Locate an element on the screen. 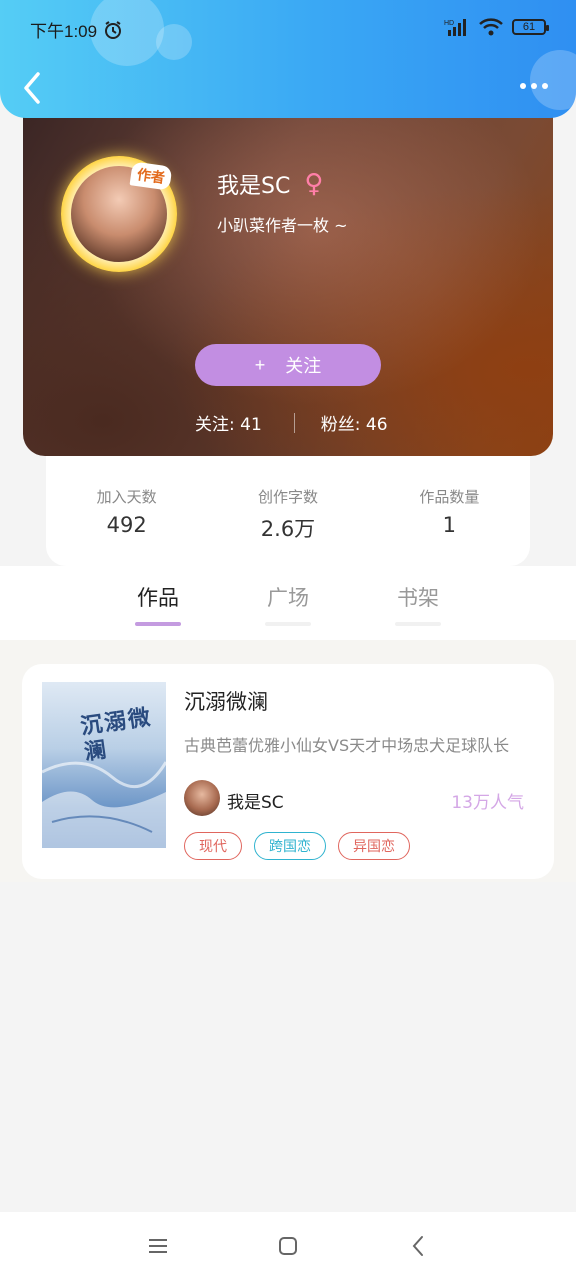  stat-value: 1 is located at coordinates (449, 525).